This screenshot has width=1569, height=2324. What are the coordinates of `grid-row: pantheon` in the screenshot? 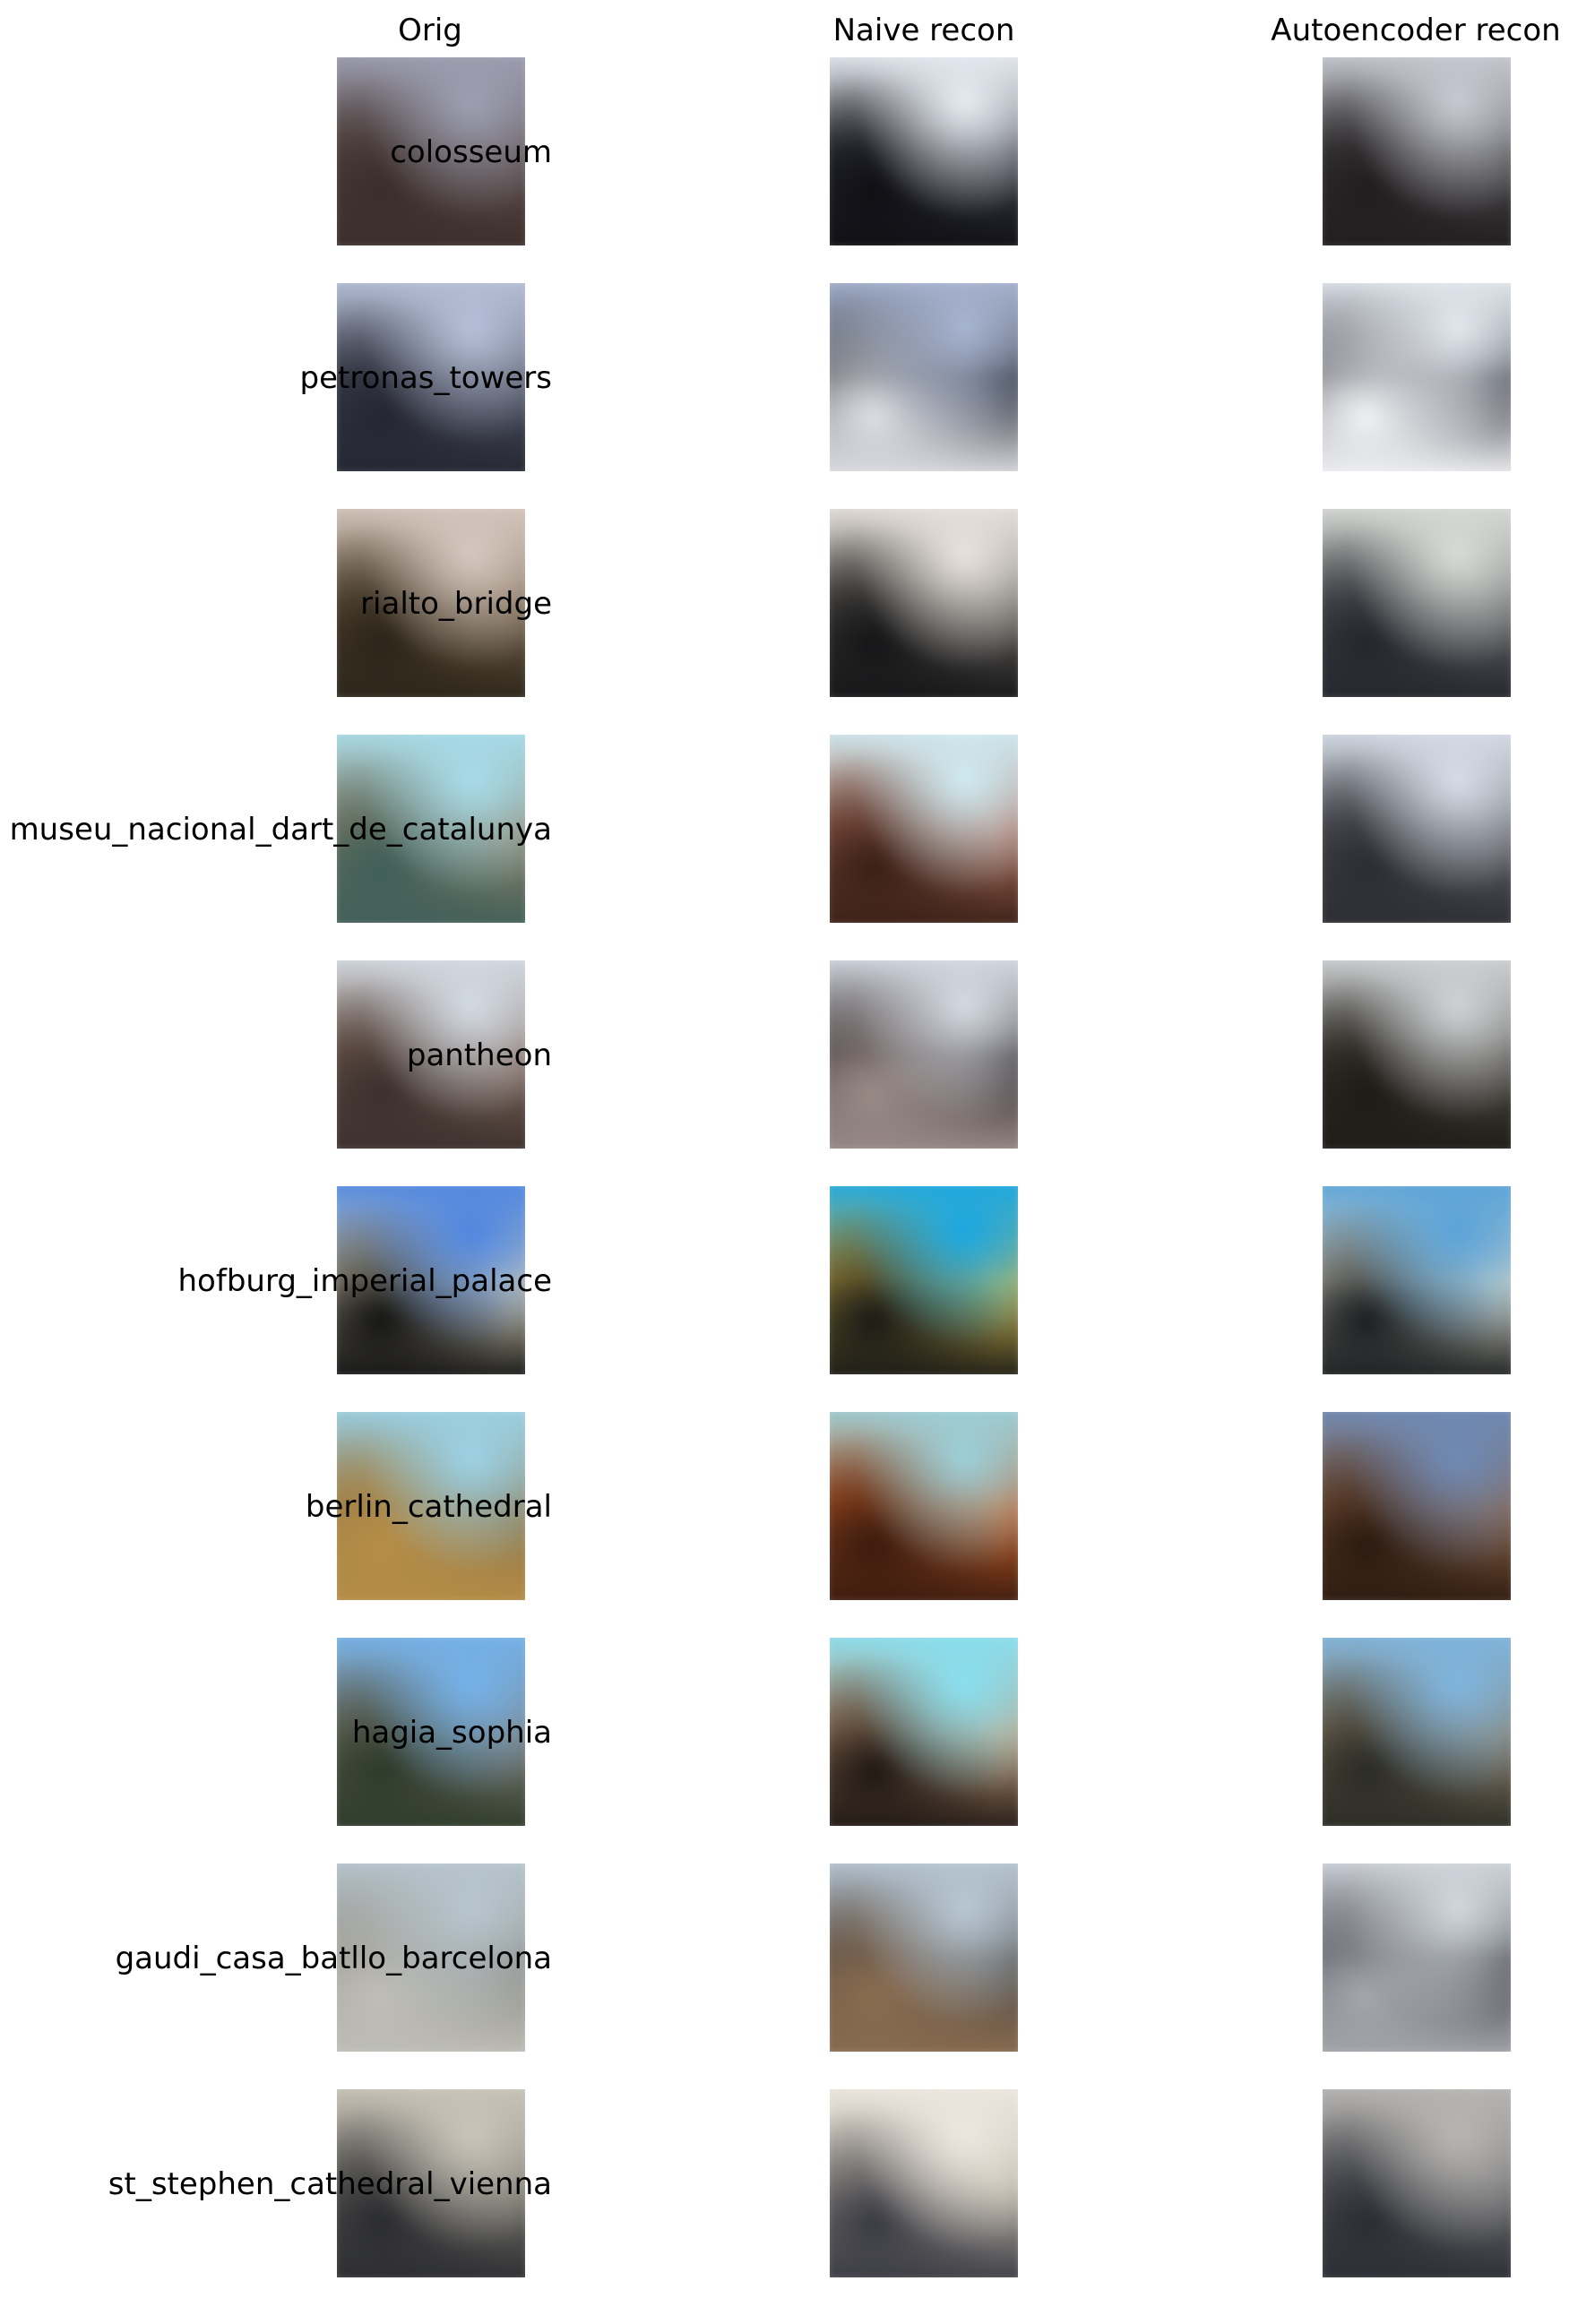 It's located at (785, 1054).